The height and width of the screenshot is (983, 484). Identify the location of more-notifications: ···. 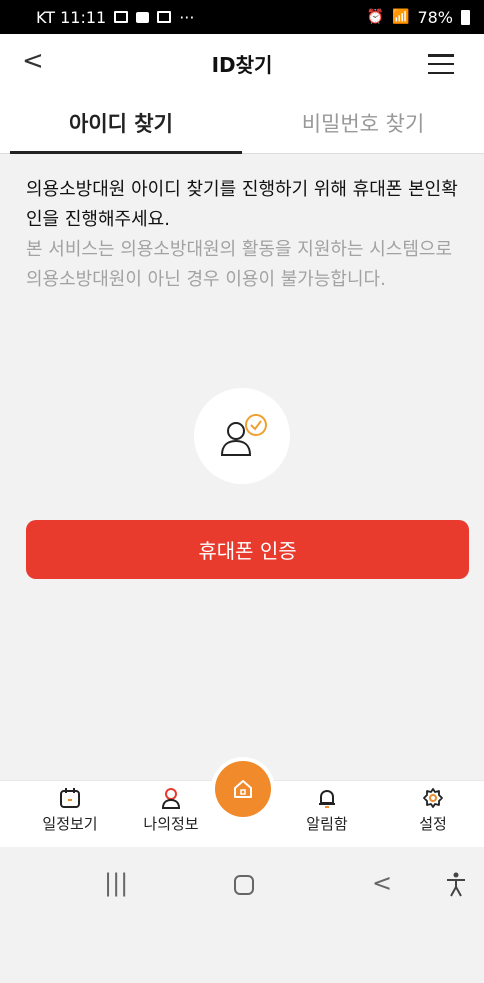
(187, 17).